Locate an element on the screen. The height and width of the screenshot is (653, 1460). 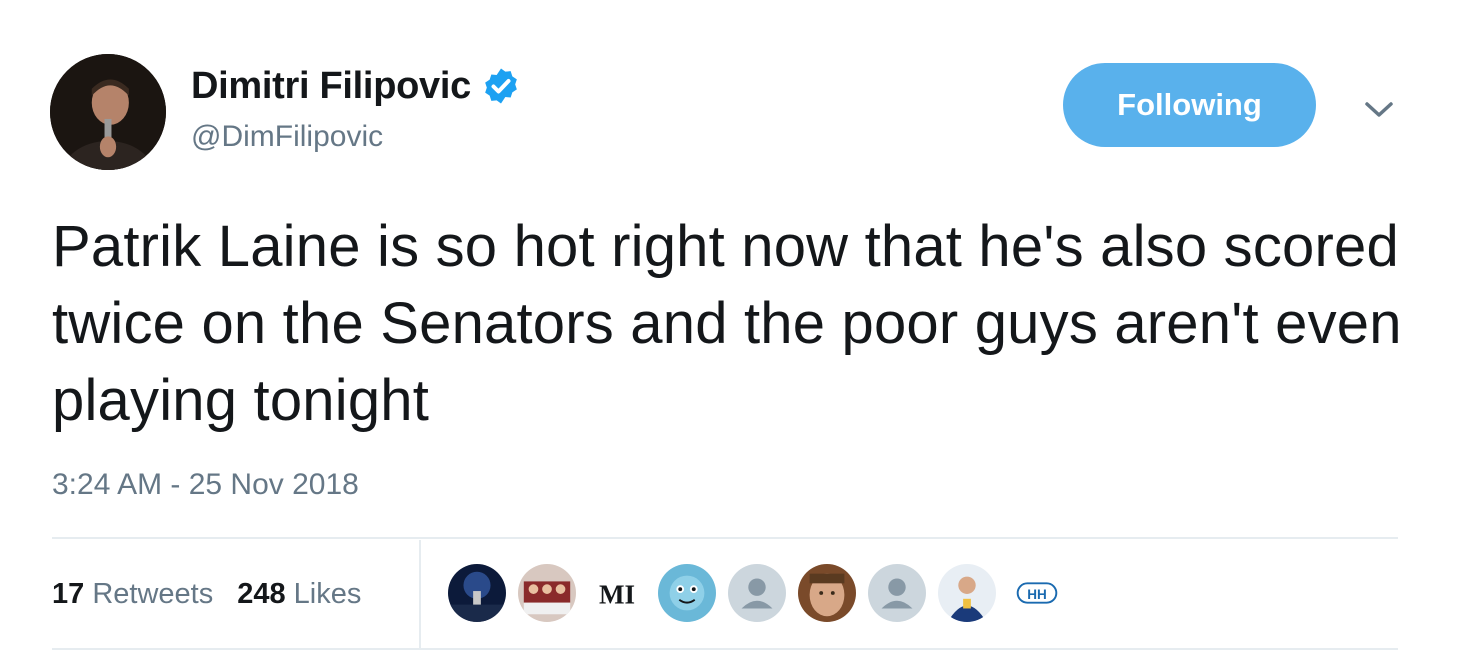
liker-avatar-night-sky is located at coordinates (477, 593).